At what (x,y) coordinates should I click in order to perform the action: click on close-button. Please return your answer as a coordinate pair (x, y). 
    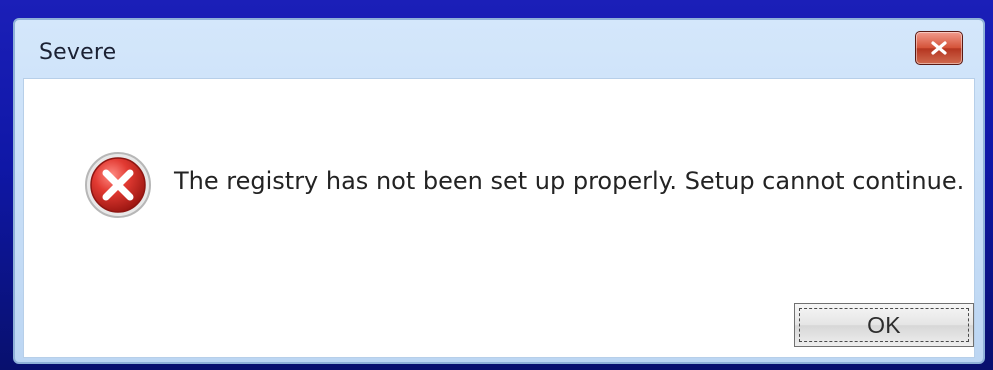
    Looking at the image, I should click on (939, 48).